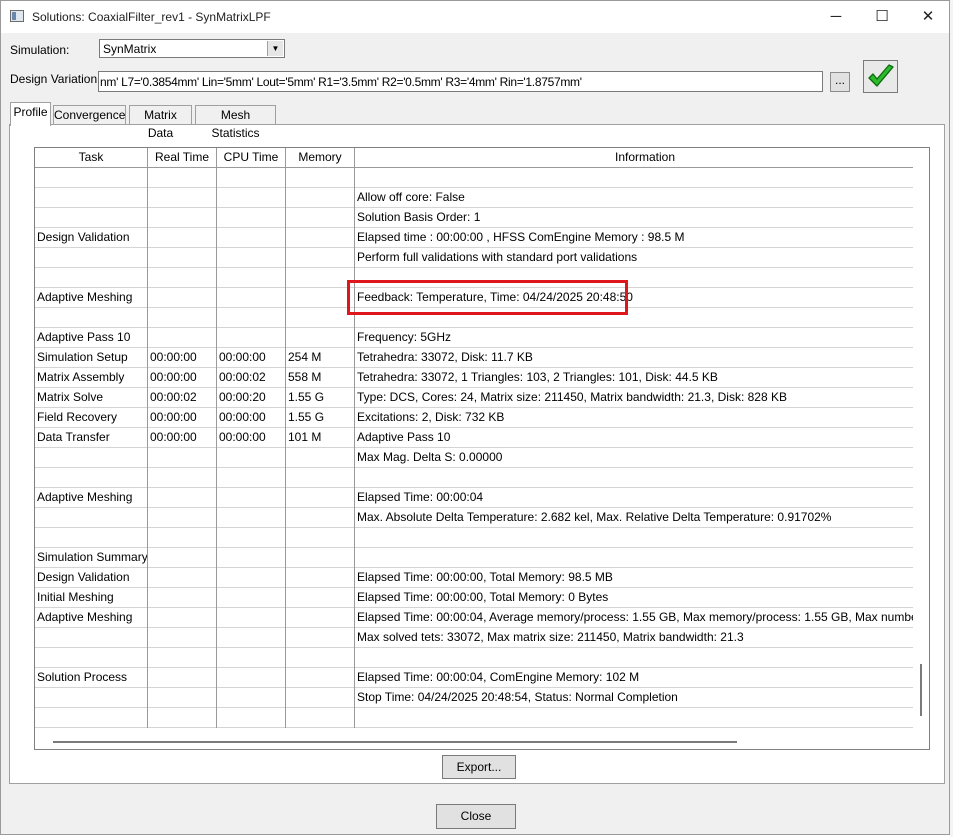 The width and height of the screenshot is (953, 837). I want to click on cell-task: Adaptive Meshing, so click(91, 498).